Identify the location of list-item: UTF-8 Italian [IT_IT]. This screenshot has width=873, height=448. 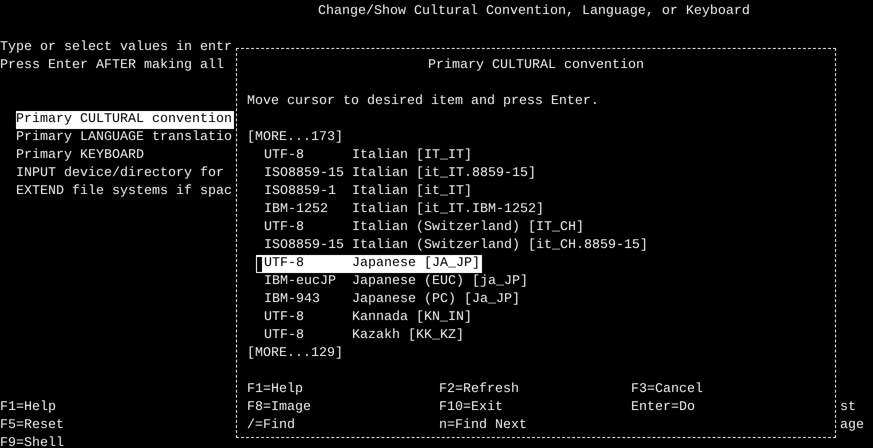
(365, 156).